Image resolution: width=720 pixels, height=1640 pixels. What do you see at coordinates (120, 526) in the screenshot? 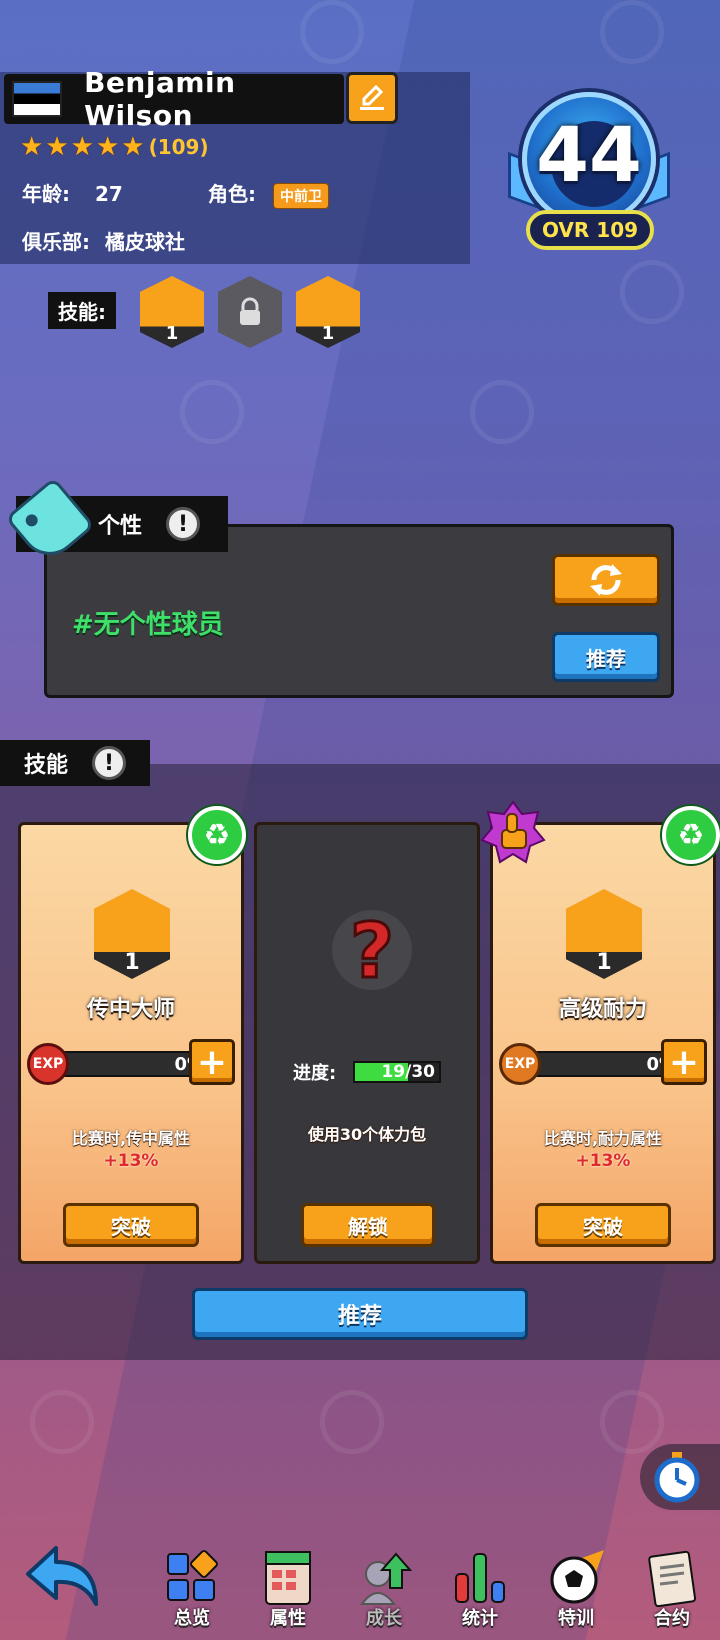
I see `personality-tab-label: 个性` at bounding box center [120, 526].